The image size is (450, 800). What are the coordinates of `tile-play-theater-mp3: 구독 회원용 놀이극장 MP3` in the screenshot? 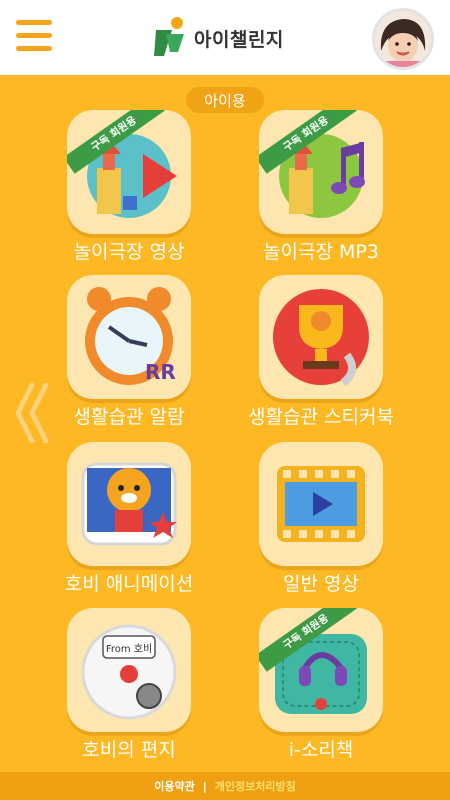 It's located at (321, 190).